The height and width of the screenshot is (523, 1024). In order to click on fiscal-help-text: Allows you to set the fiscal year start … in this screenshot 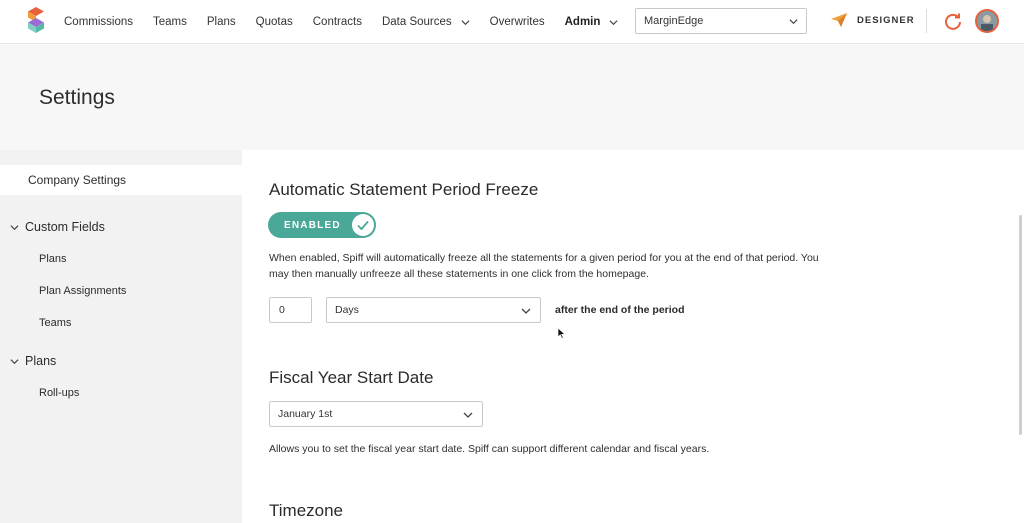, I will do `click(489, 449)`.